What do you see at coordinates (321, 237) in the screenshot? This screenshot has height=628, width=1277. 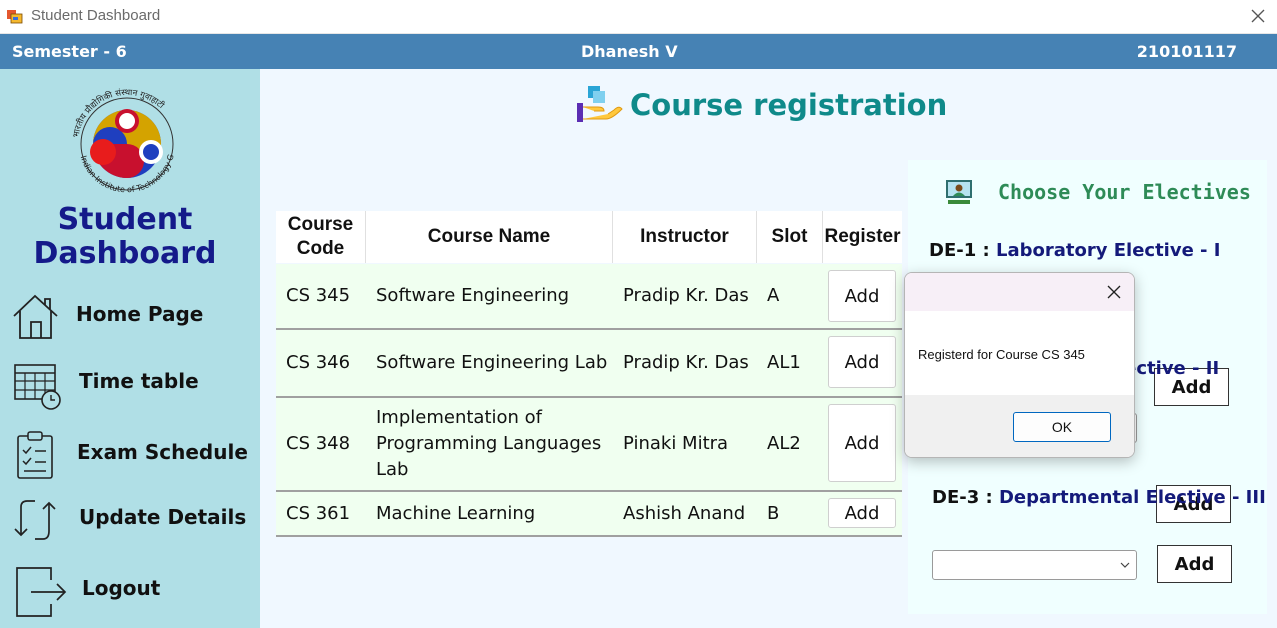 I see `column-header-course-code: Course Code` at bounding box center [321, 237].